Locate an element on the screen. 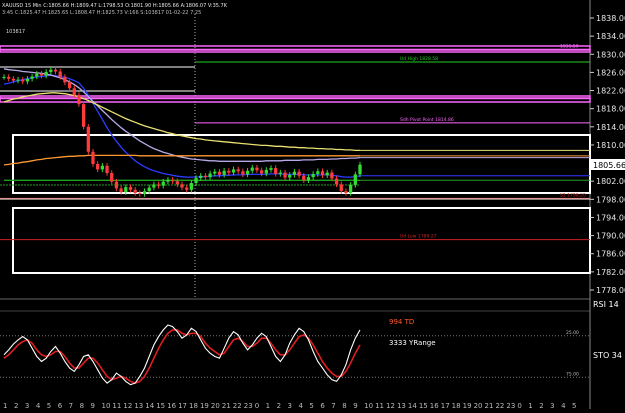 Image resolution: width=625 pixels, height=413 pixels. time-tick-label: 10 is located at coordinates (368, 405).